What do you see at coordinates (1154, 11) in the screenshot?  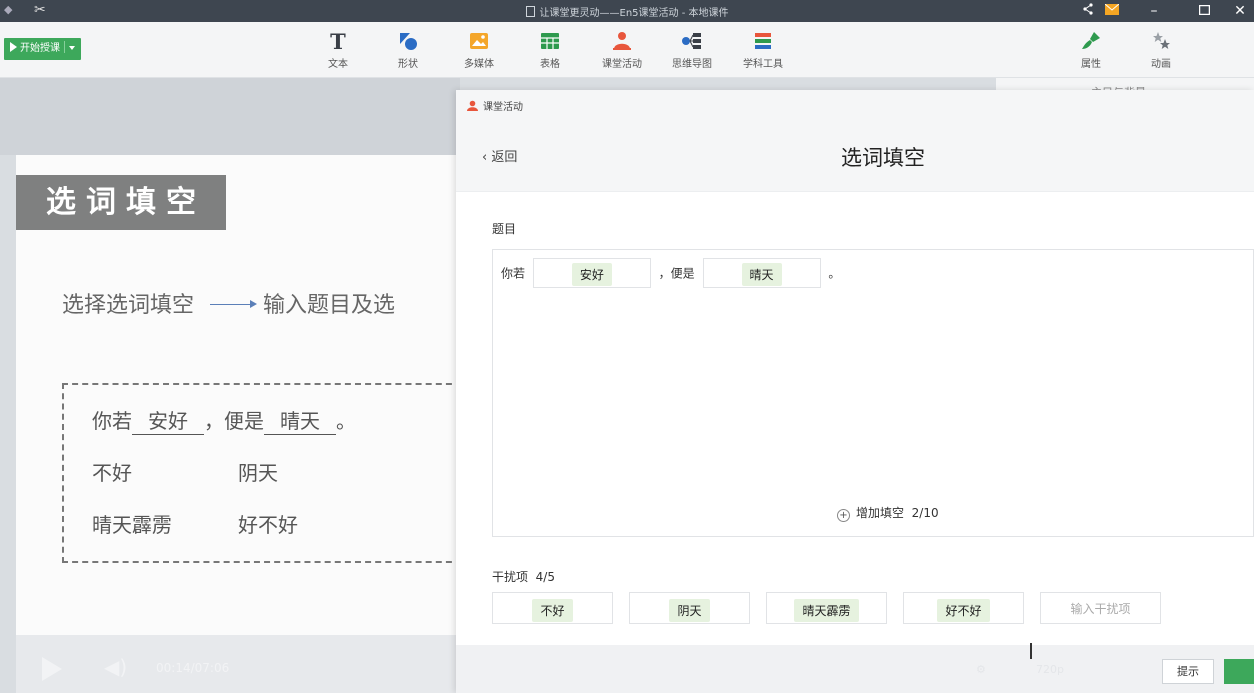 I see `minimize-icon: –` at bounding box center [1154, 11].